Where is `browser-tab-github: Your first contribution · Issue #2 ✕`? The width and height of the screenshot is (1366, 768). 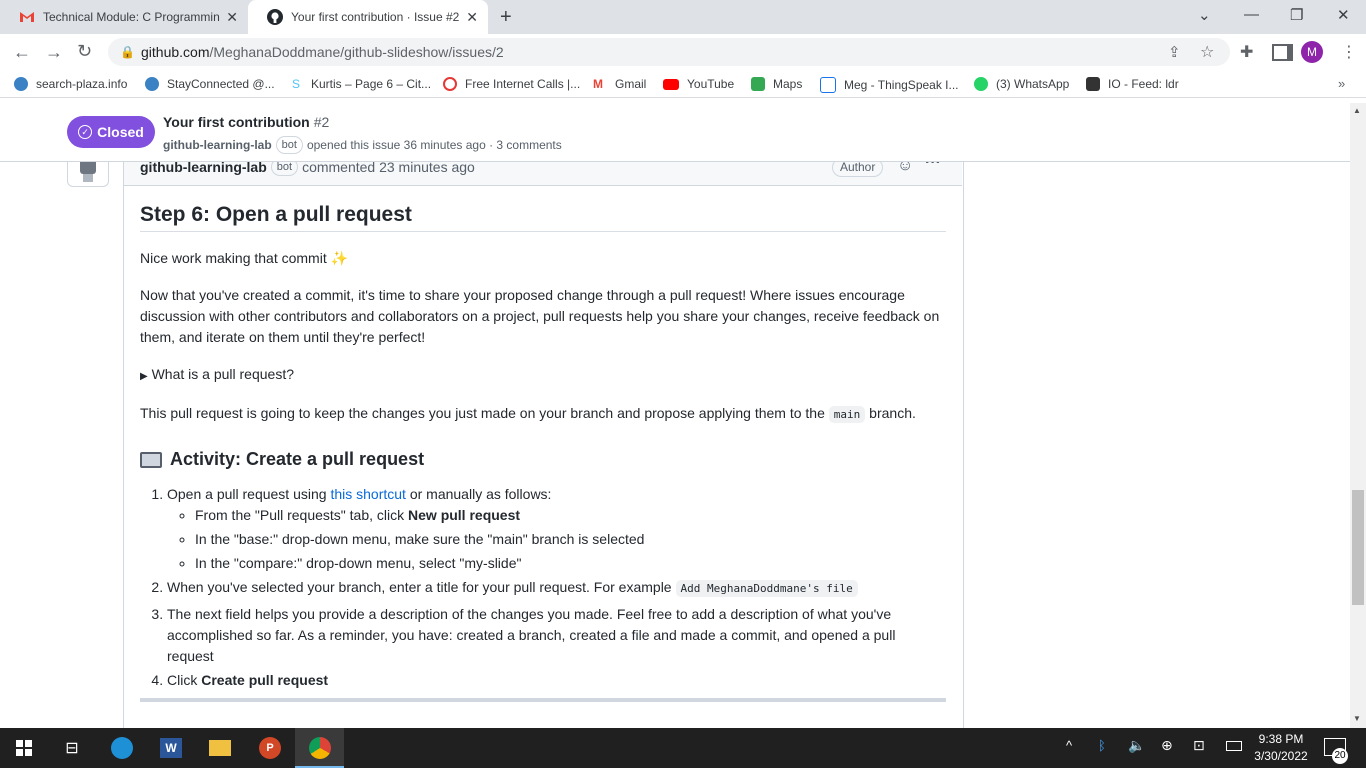
browser-tab-github: Your first contribution · Issue #2 ✕ is located at coordinates (368, 17).